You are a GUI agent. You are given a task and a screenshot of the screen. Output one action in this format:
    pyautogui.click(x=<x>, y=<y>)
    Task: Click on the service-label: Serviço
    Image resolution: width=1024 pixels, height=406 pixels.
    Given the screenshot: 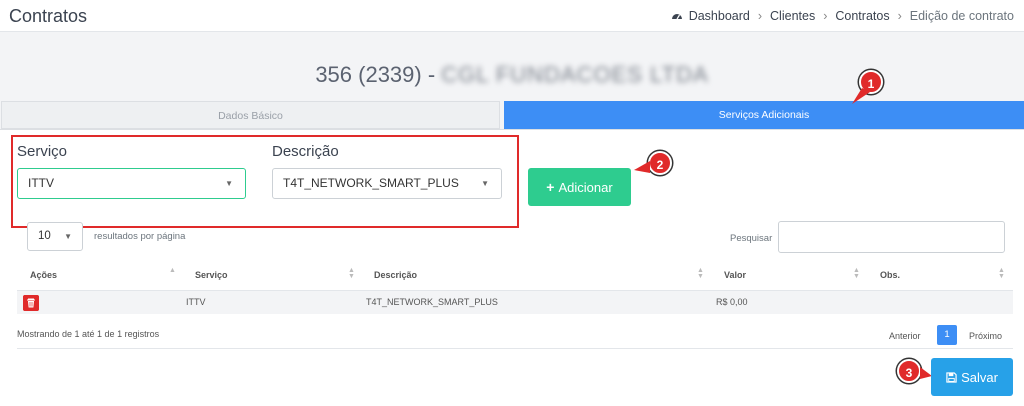 What is the action you would take?
    pyautogui.click(x=42, y=151)
    